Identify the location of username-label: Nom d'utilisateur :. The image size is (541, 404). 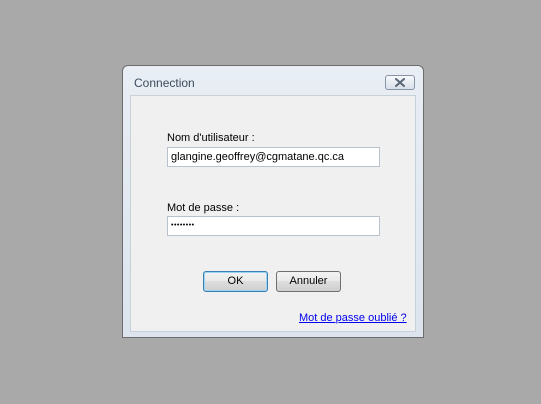
(211, 138).